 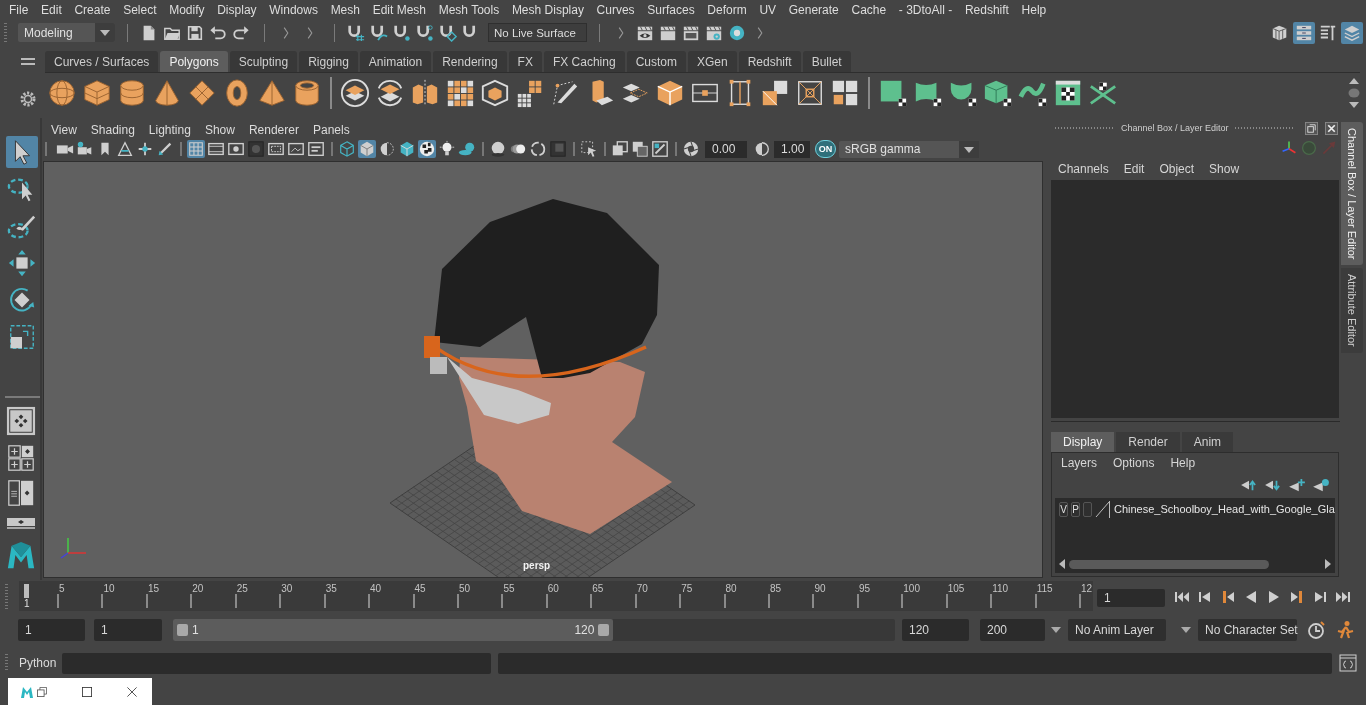 I want to click on side-tab: Attribute Editor, so click(x=1352, y=311).